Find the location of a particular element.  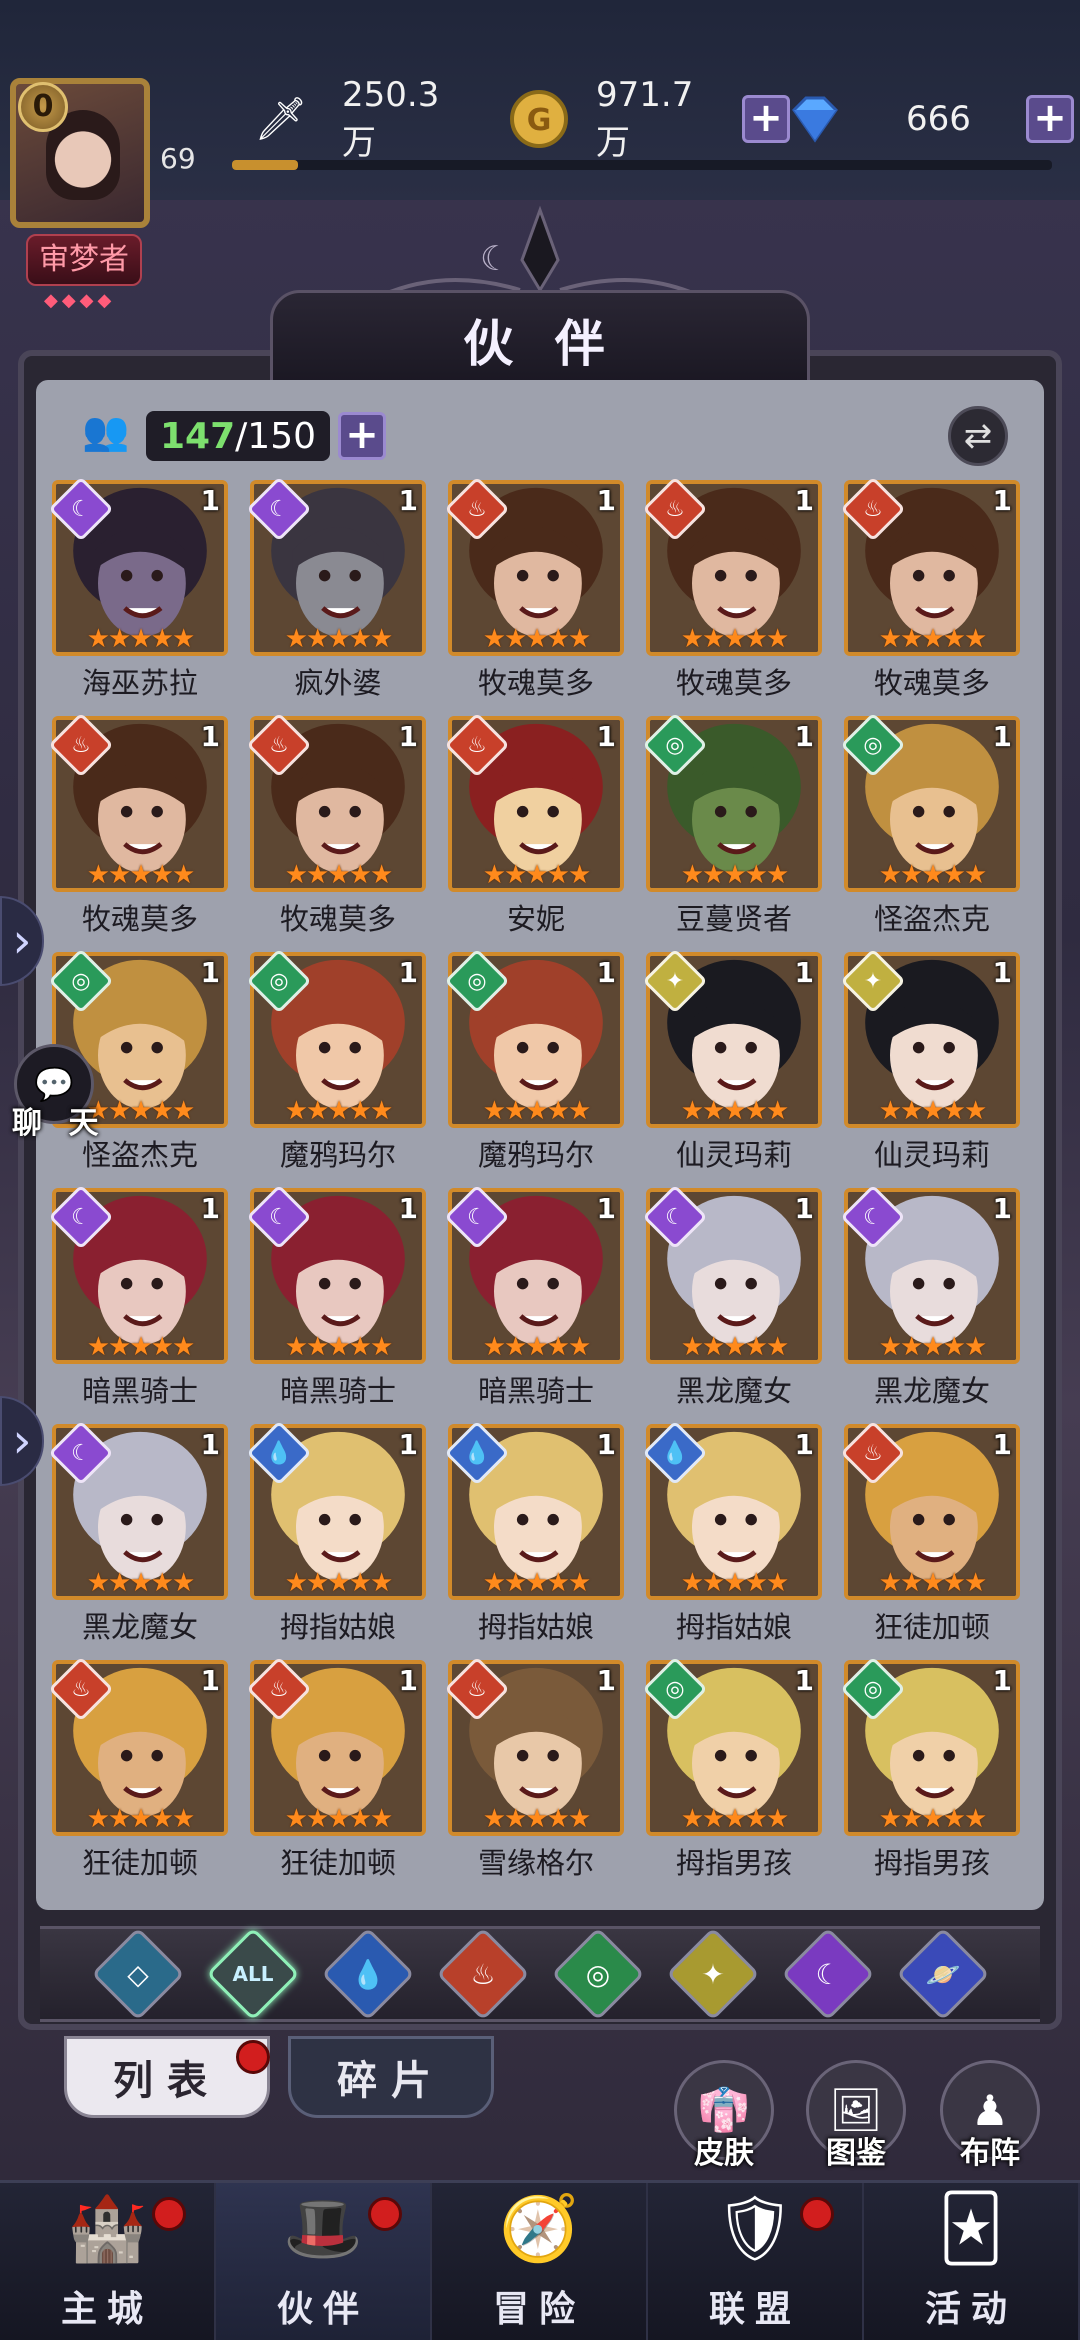

nav-item: 🛡 联盟 is located at coordinates (756, 2261).